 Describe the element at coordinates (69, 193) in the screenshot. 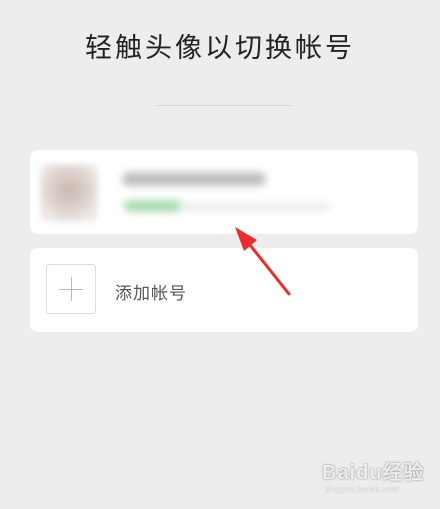

I see `avatar` at that location.